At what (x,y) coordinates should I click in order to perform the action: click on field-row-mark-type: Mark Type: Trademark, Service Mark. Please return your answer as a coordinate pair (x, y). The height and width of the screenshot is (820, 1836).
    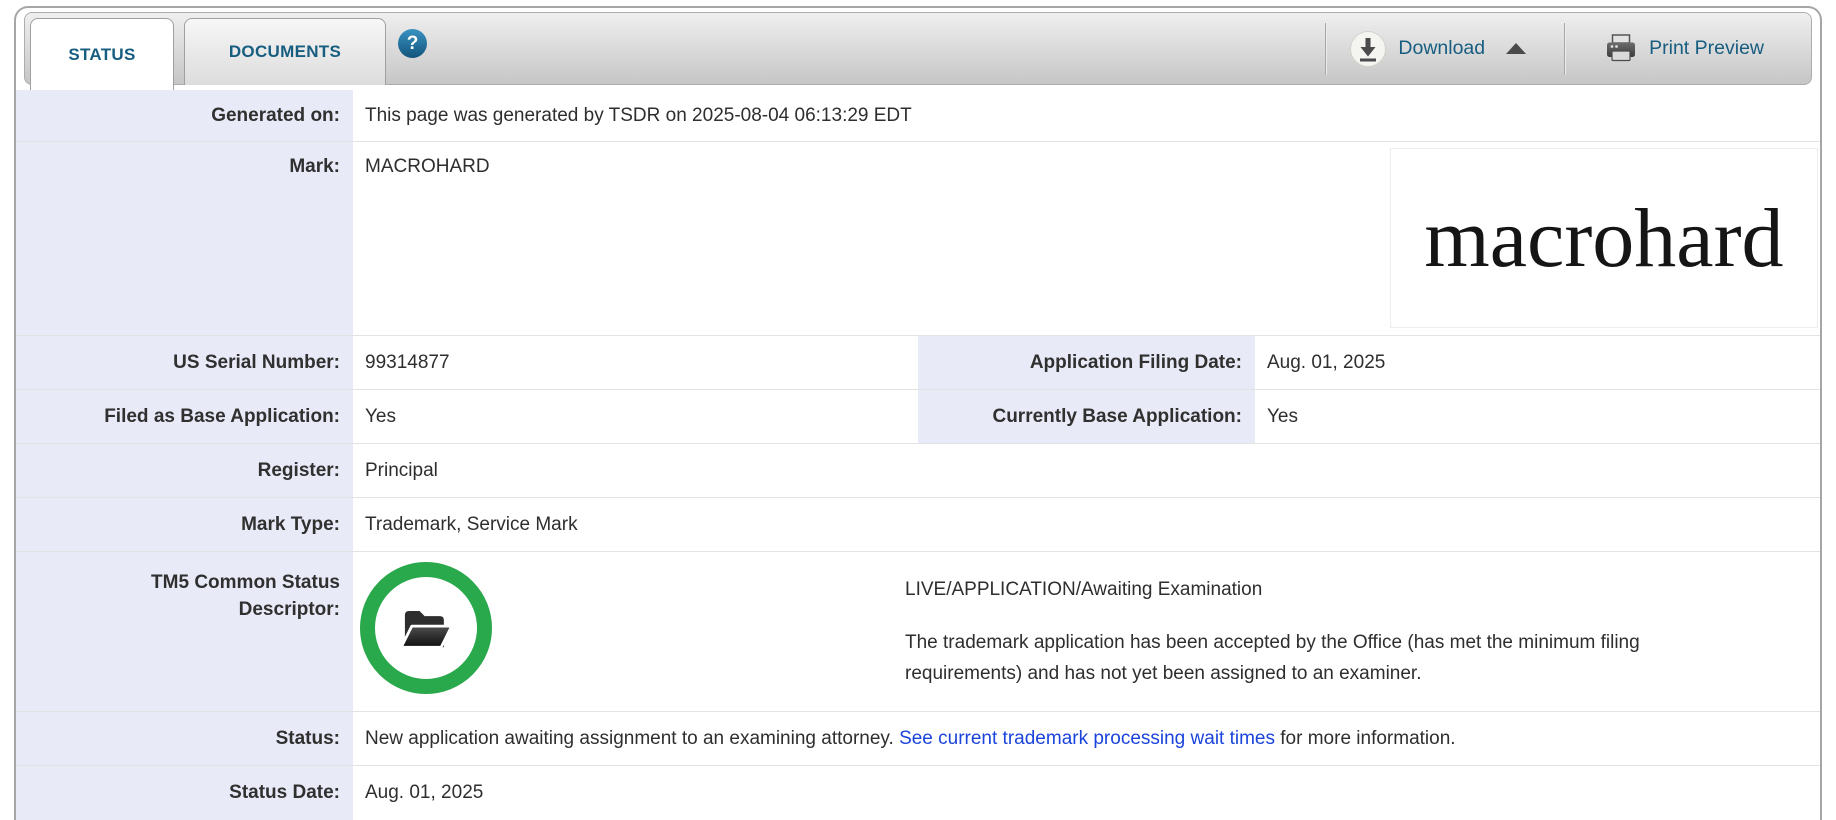
    Looking at the image, I should click on (918, 524).